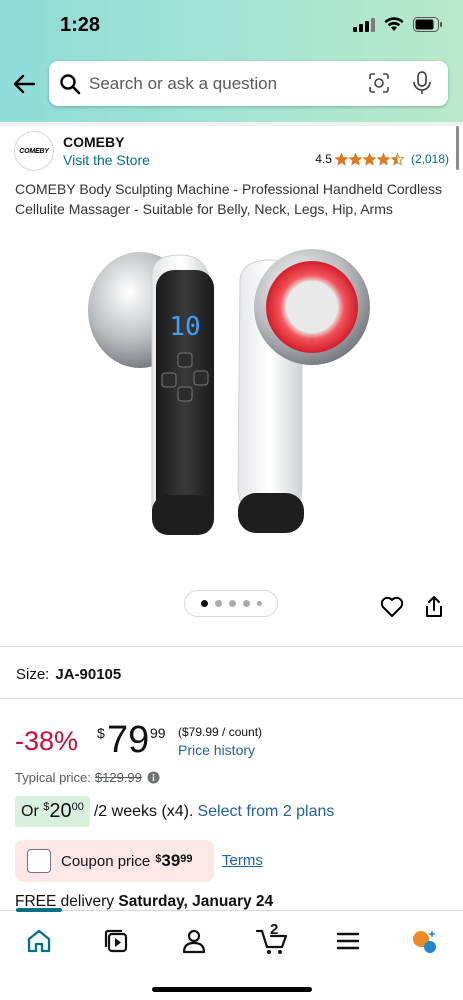 The width and height of the screenshot is (463, 1000). What do you see at coordinates (158, 733) in the screenshot?
I see `price-fraction: 99` at bounding box center [158, 733].